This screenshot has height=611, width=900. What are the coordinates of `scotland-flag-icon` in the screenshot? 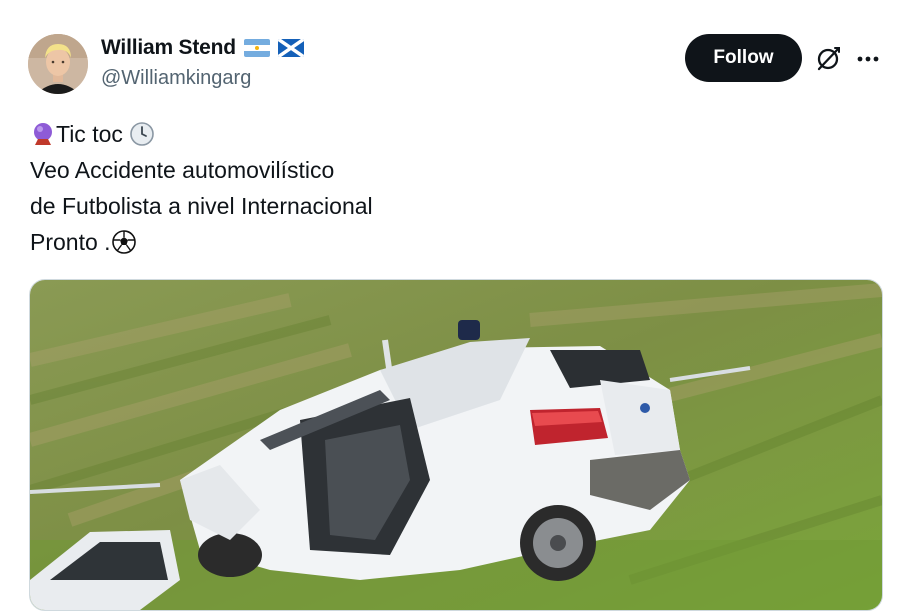 It's located at (290, 48).